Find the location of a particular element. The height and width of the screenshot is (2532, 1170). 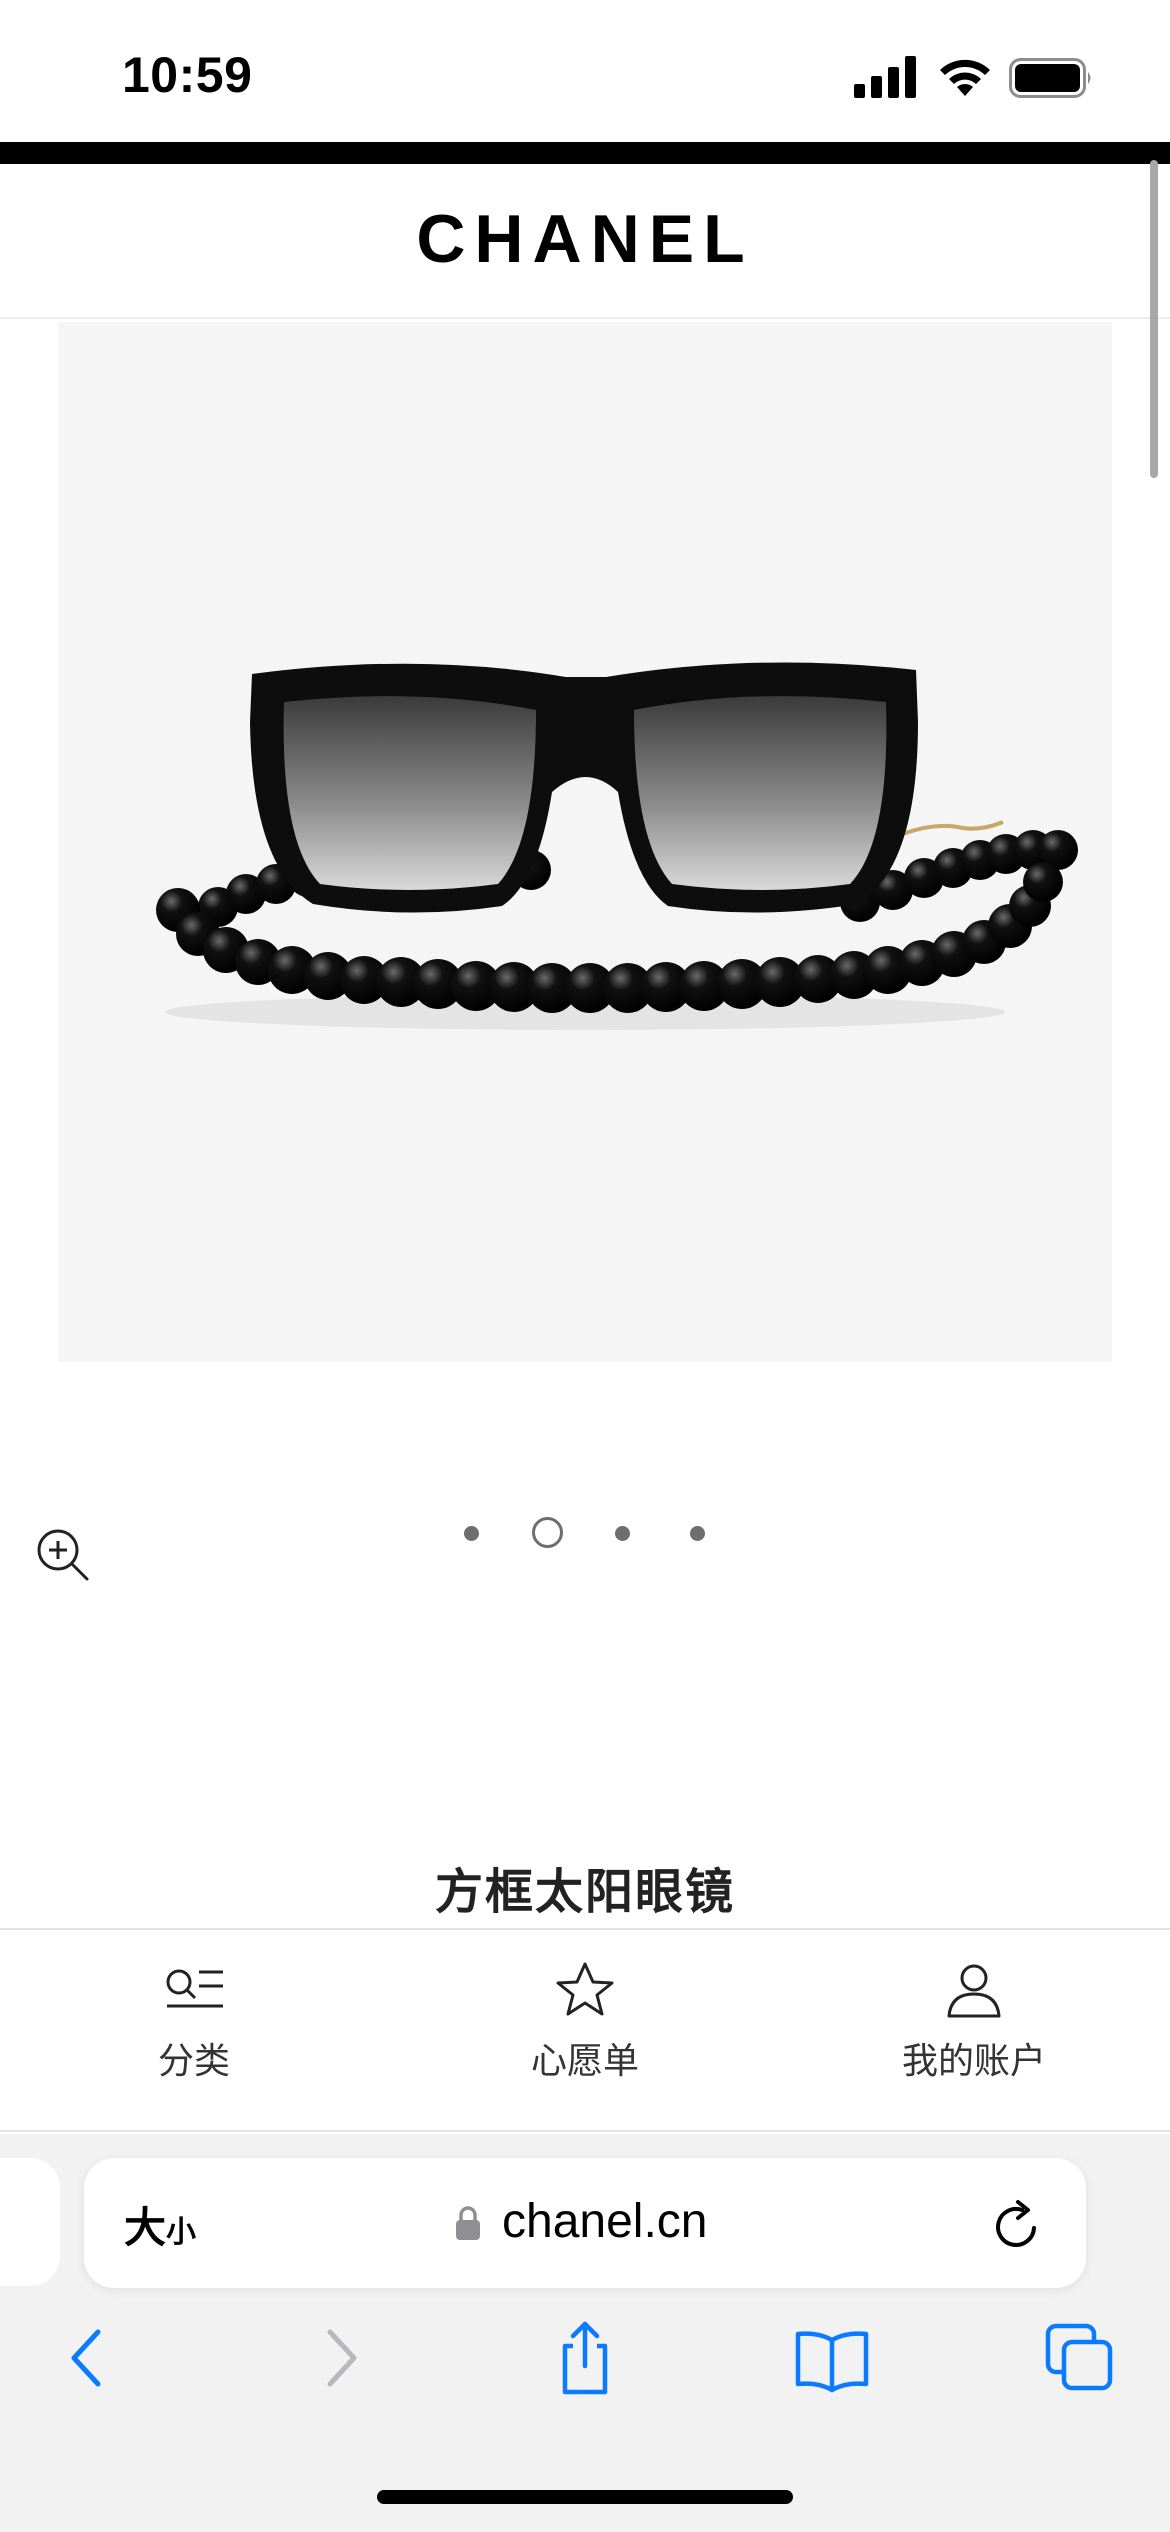

bottom-nav: 分类 心愿单 我的账户 is located at coordinates (585, 2030).